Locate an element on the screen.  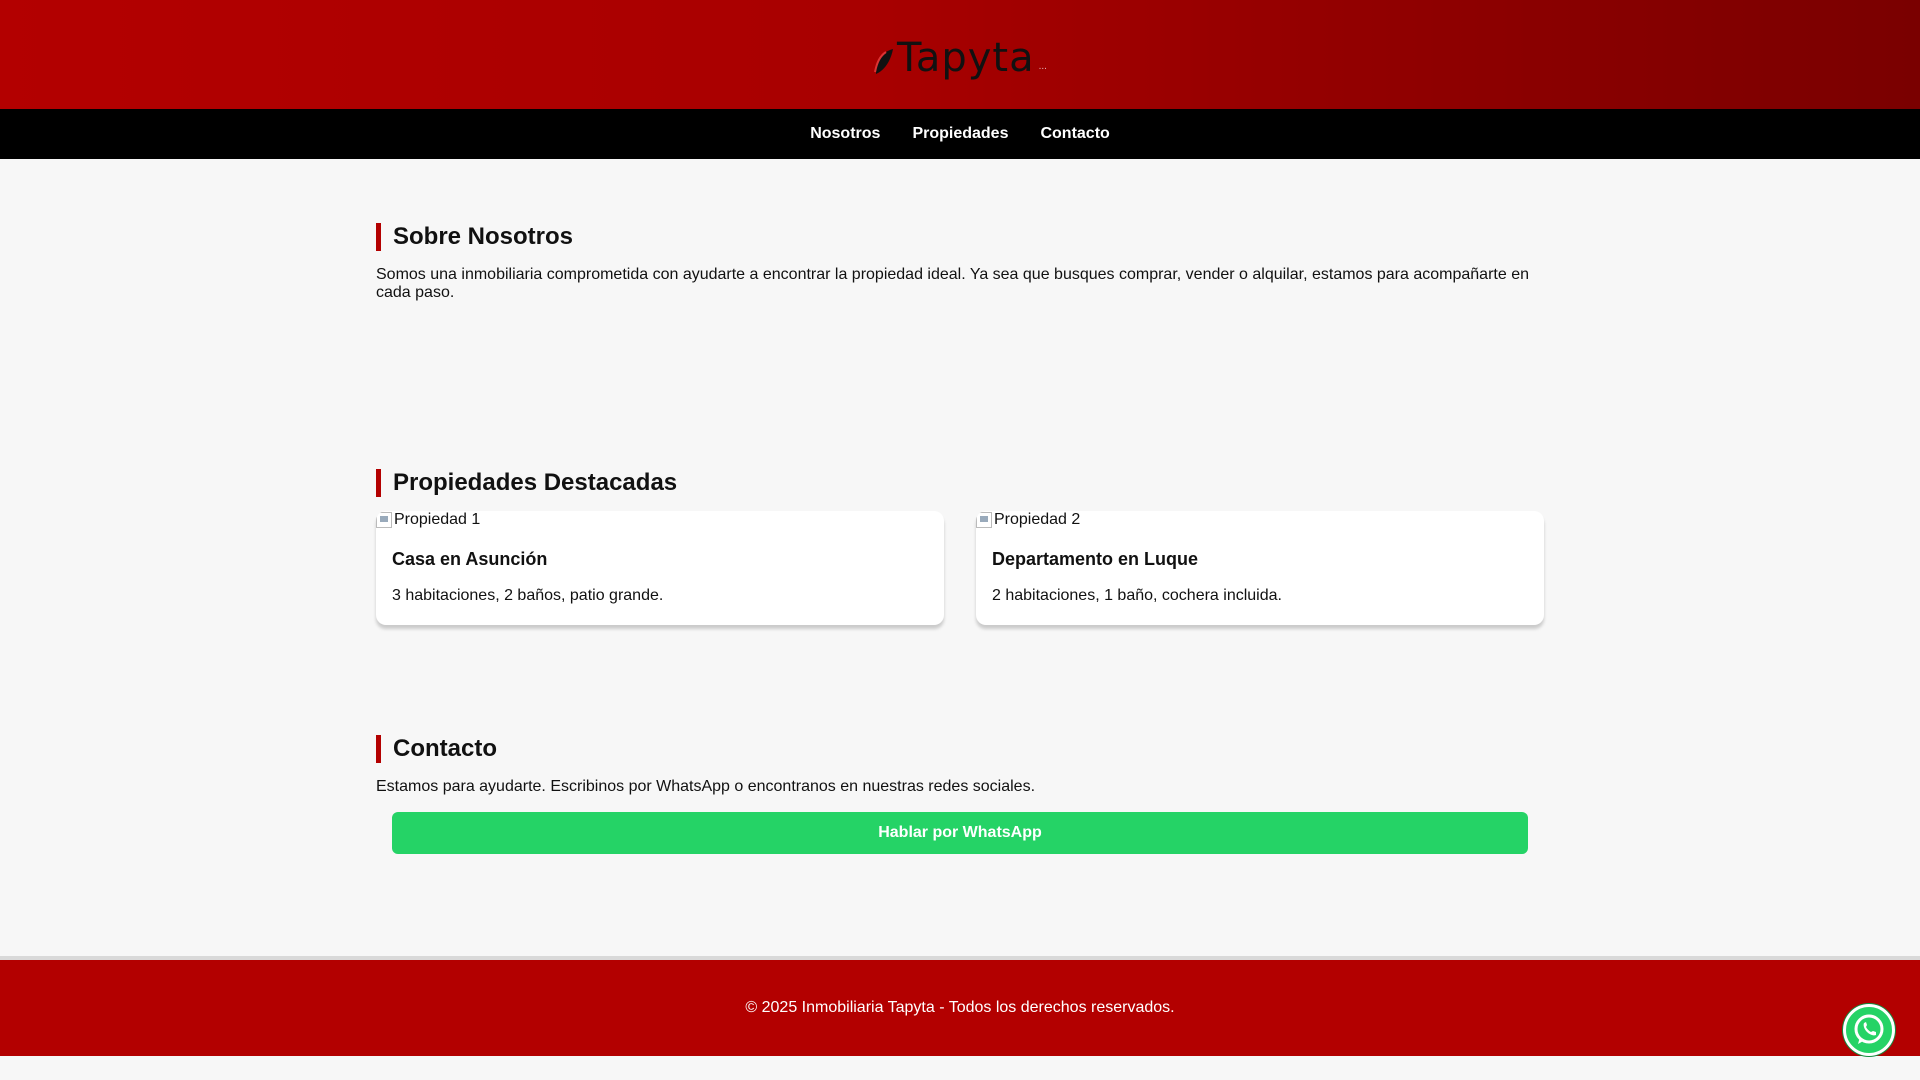
nav-item-propiedades: Propiedades is located at coordinates (960, 134).